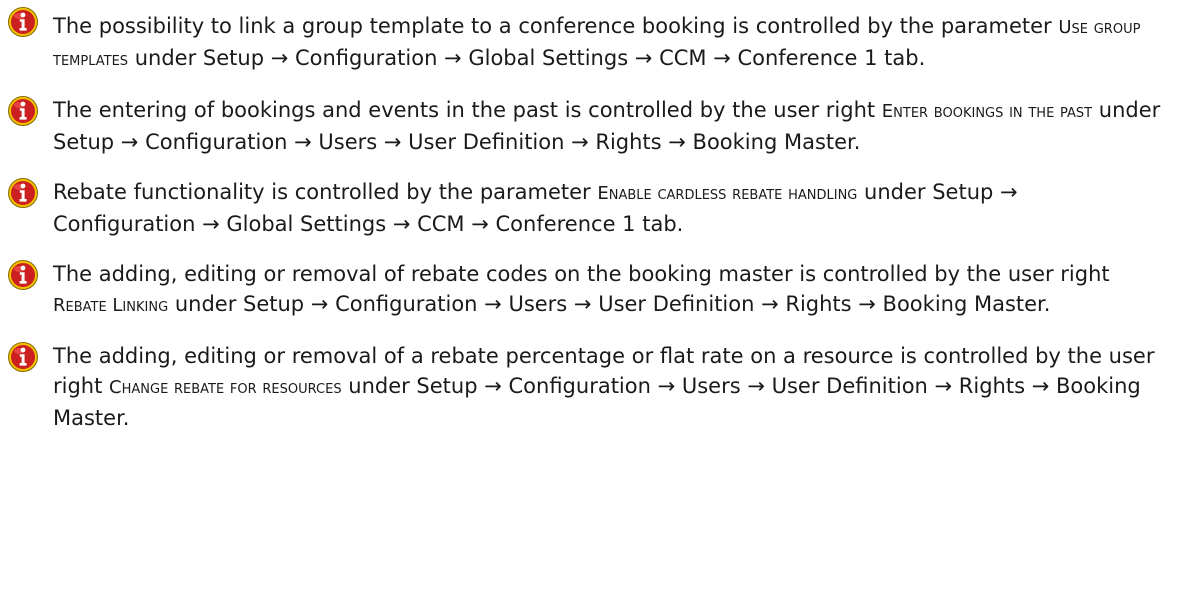 This screenshot has height=595, width=1183. Describe the element at coordinates (727, 193) in the screenshot. I see `parameter-name: Enable cardless rebate handling` at that location.